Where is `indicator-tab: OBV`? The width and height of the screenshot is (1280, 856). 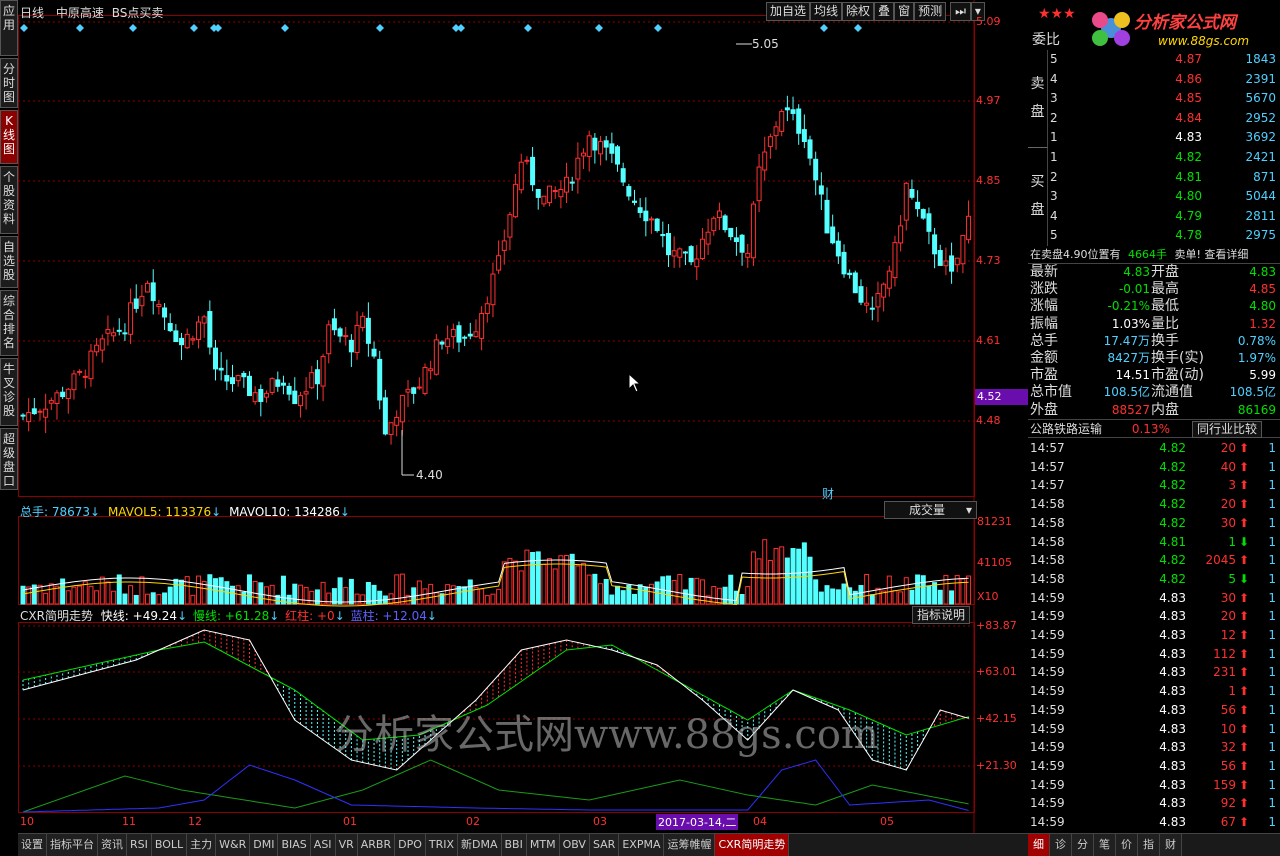
indicator-tab: OBV is located at coordinates (574, 845).